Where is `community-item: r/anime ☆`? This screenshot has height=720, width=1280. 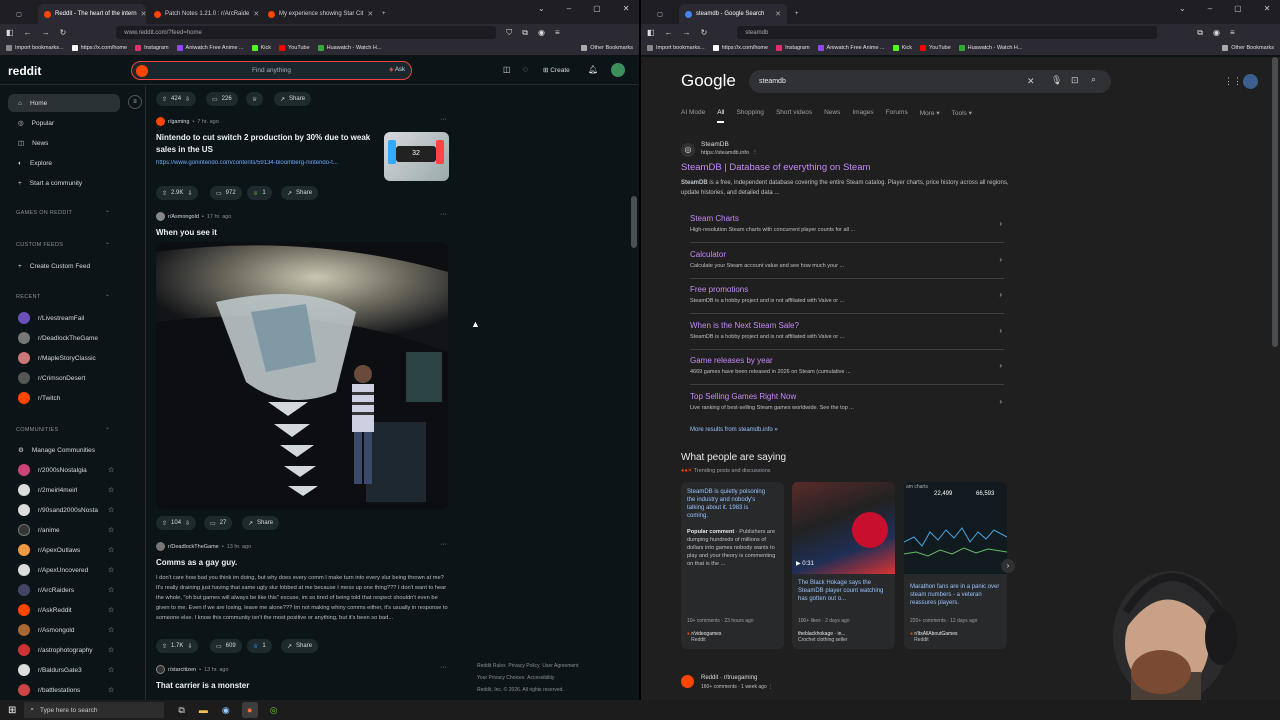 community-item: r/anime ☆ is located at coordinates (64, 530).